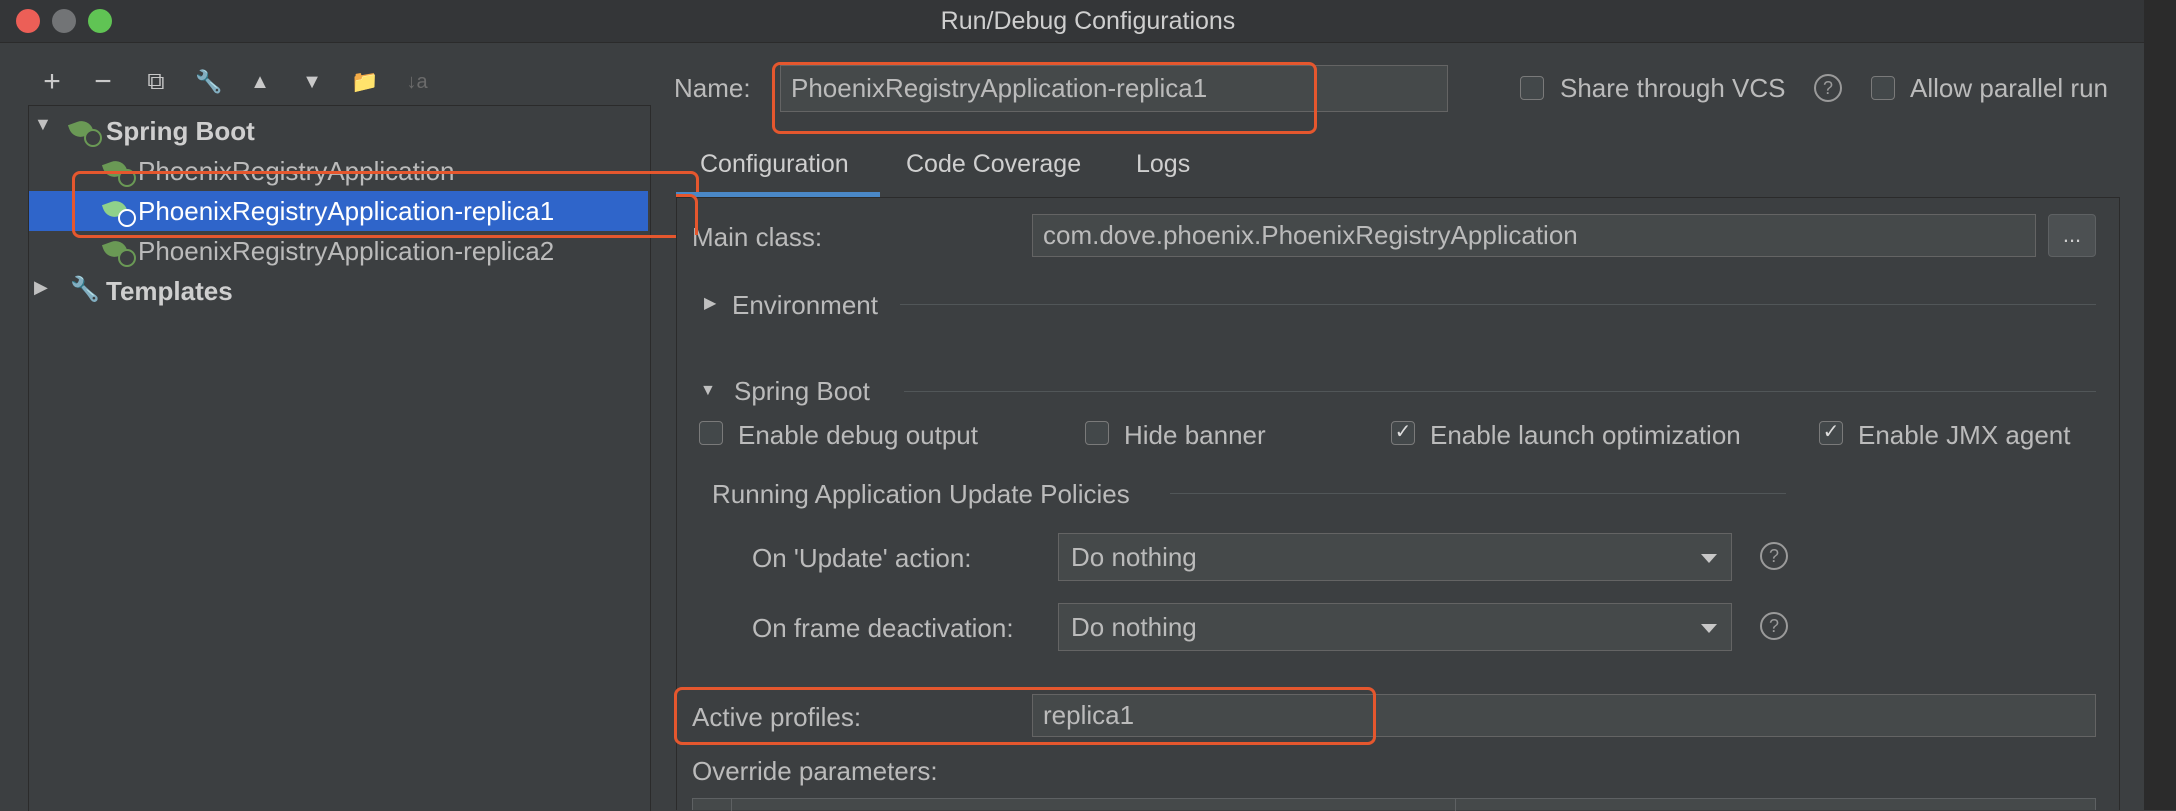  What do you see at coordinates (815, 771) in the screenshot?
I see `override-params-label: Override parameters:` at bounding box center [815, 771].